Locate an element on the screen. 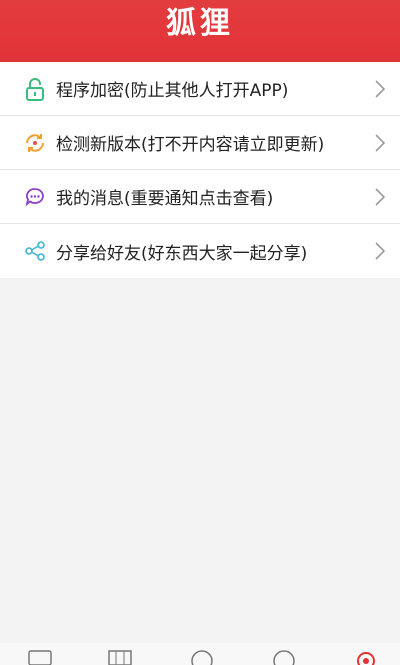 The width and height of the screenshot is (400, 665). menu-item-check-update: 检测新版本(打不开内容请立即更新) is located at coordinates (200, 143).